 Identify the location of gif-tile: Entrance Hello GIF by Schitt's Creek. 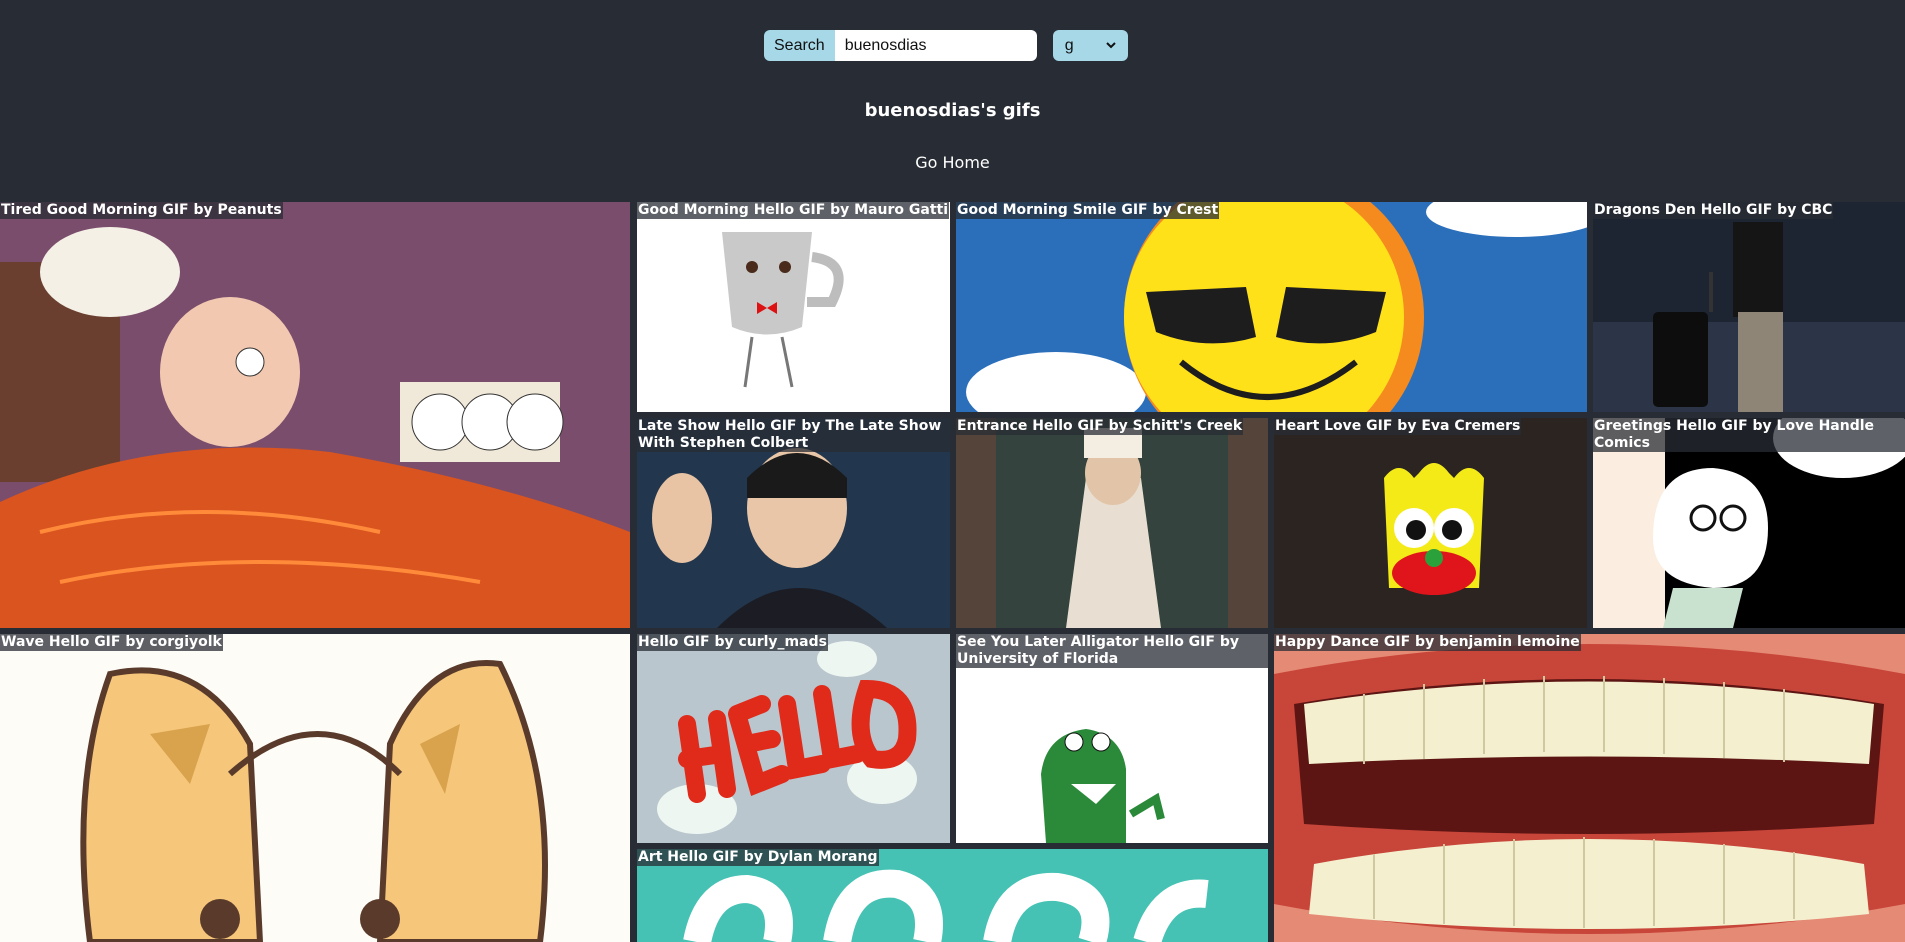
(1112, 523).